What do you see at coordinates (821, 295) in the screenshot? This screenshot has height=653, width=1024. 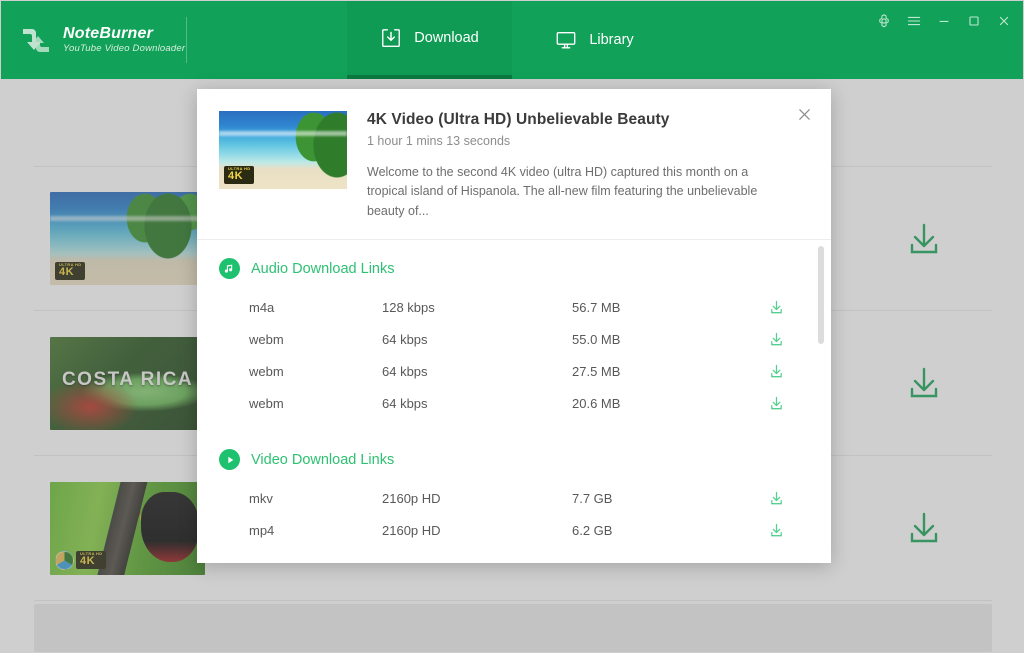 I see `scrollbar-thumb` at bounding box center [821, 295].